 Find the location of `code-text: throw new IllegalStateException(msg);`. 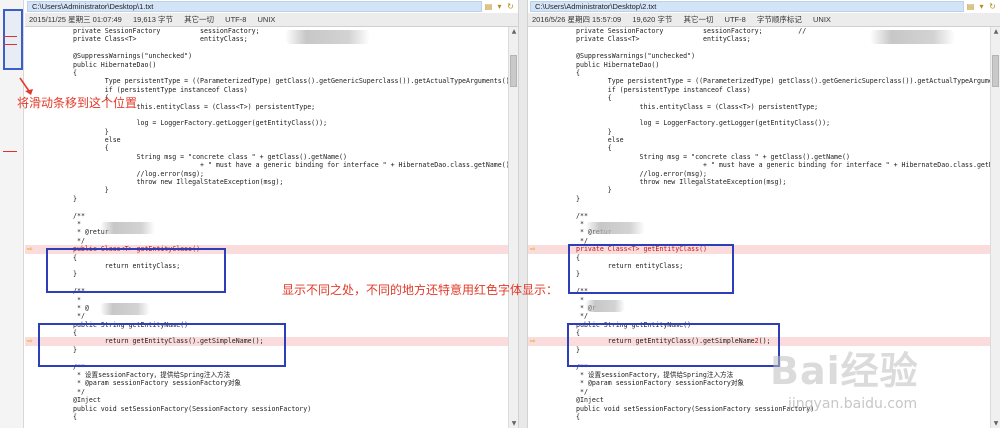

code-text: throw new IllegalStateException(msg); is located at coordinates (178, 182).